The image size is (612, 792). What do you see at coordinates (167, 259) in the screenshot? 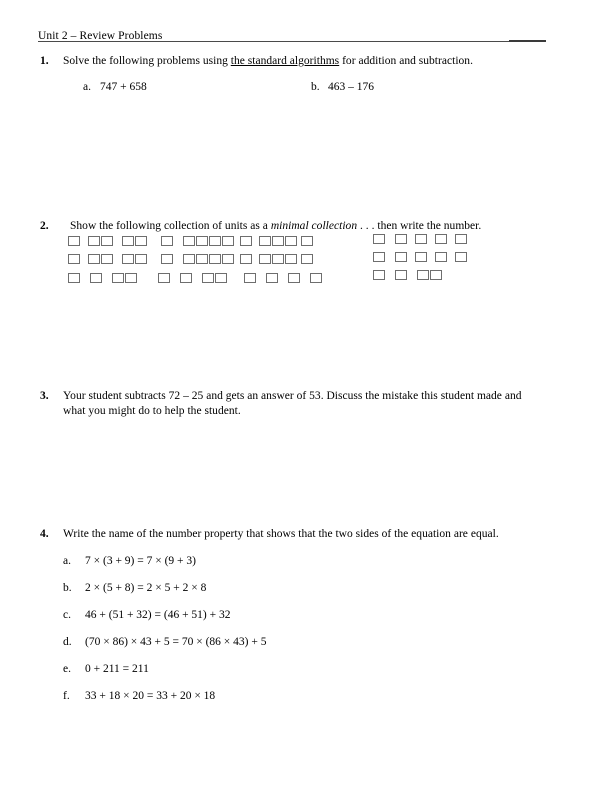
I see `unit-square-r2-c6` at bounding box center [167, 259].